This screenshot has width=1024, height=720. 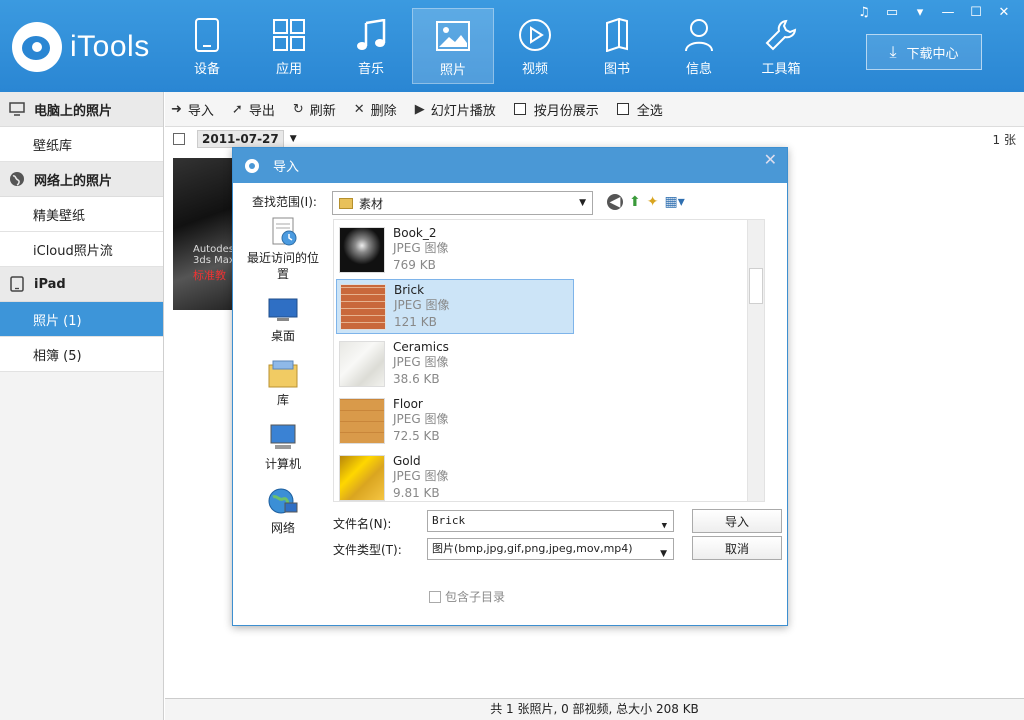 I want to click on import-confirm-button: 导入, so click(x=737, y=521).